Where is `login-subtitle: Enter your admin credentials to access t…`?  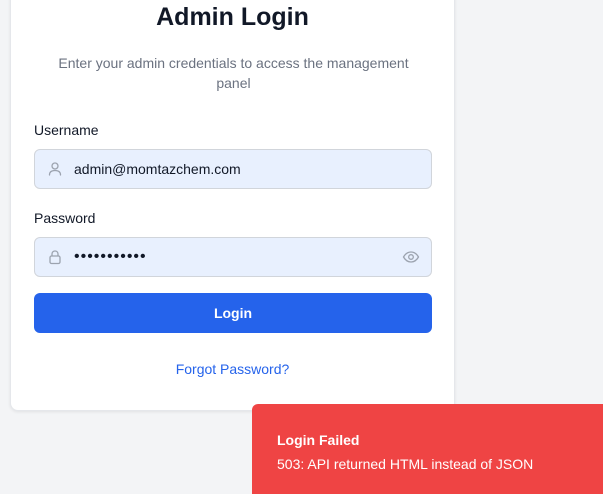
login-subtitle: Enter your admin credentials to access t… is located at coordinates (233, 73).